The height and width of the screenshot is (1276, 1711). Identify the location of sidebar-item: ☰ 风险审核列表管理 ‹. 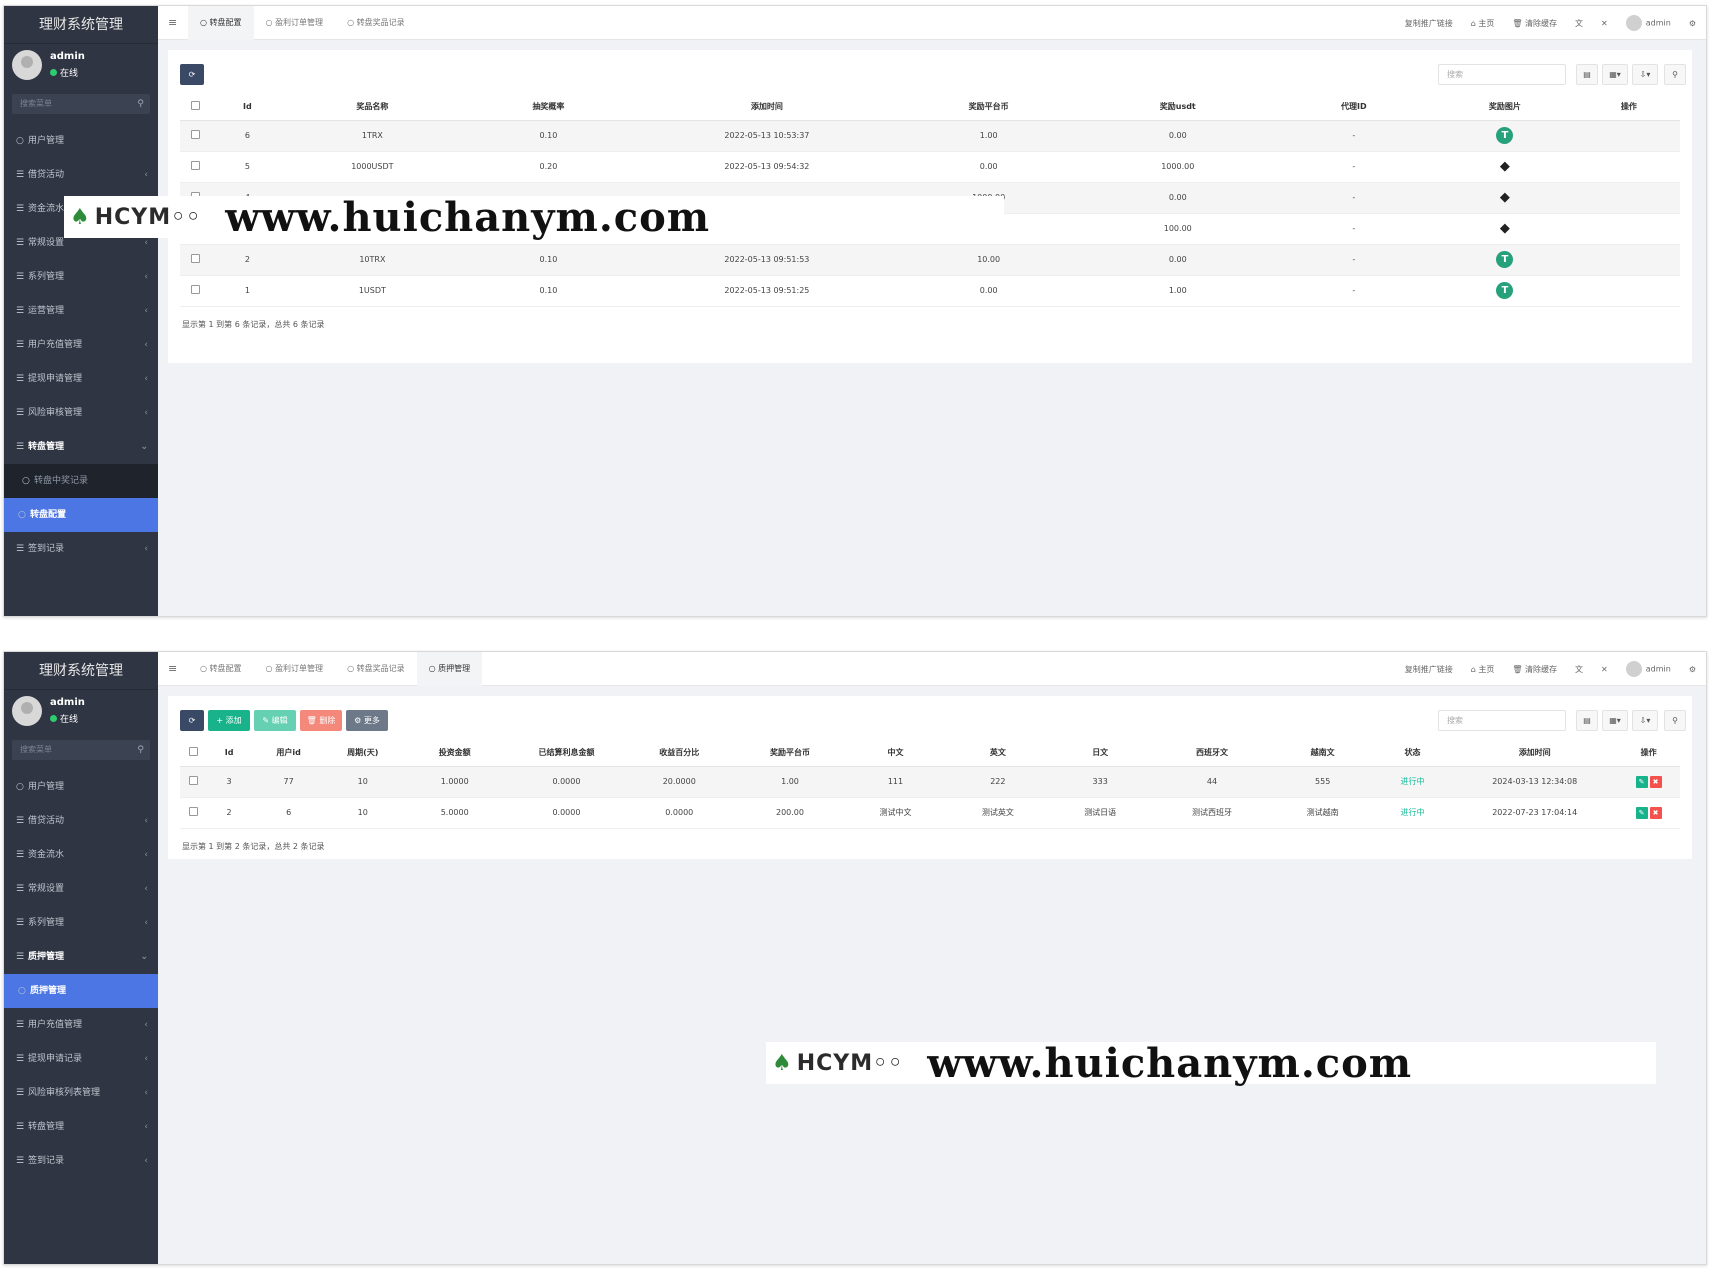
(81, 1093).